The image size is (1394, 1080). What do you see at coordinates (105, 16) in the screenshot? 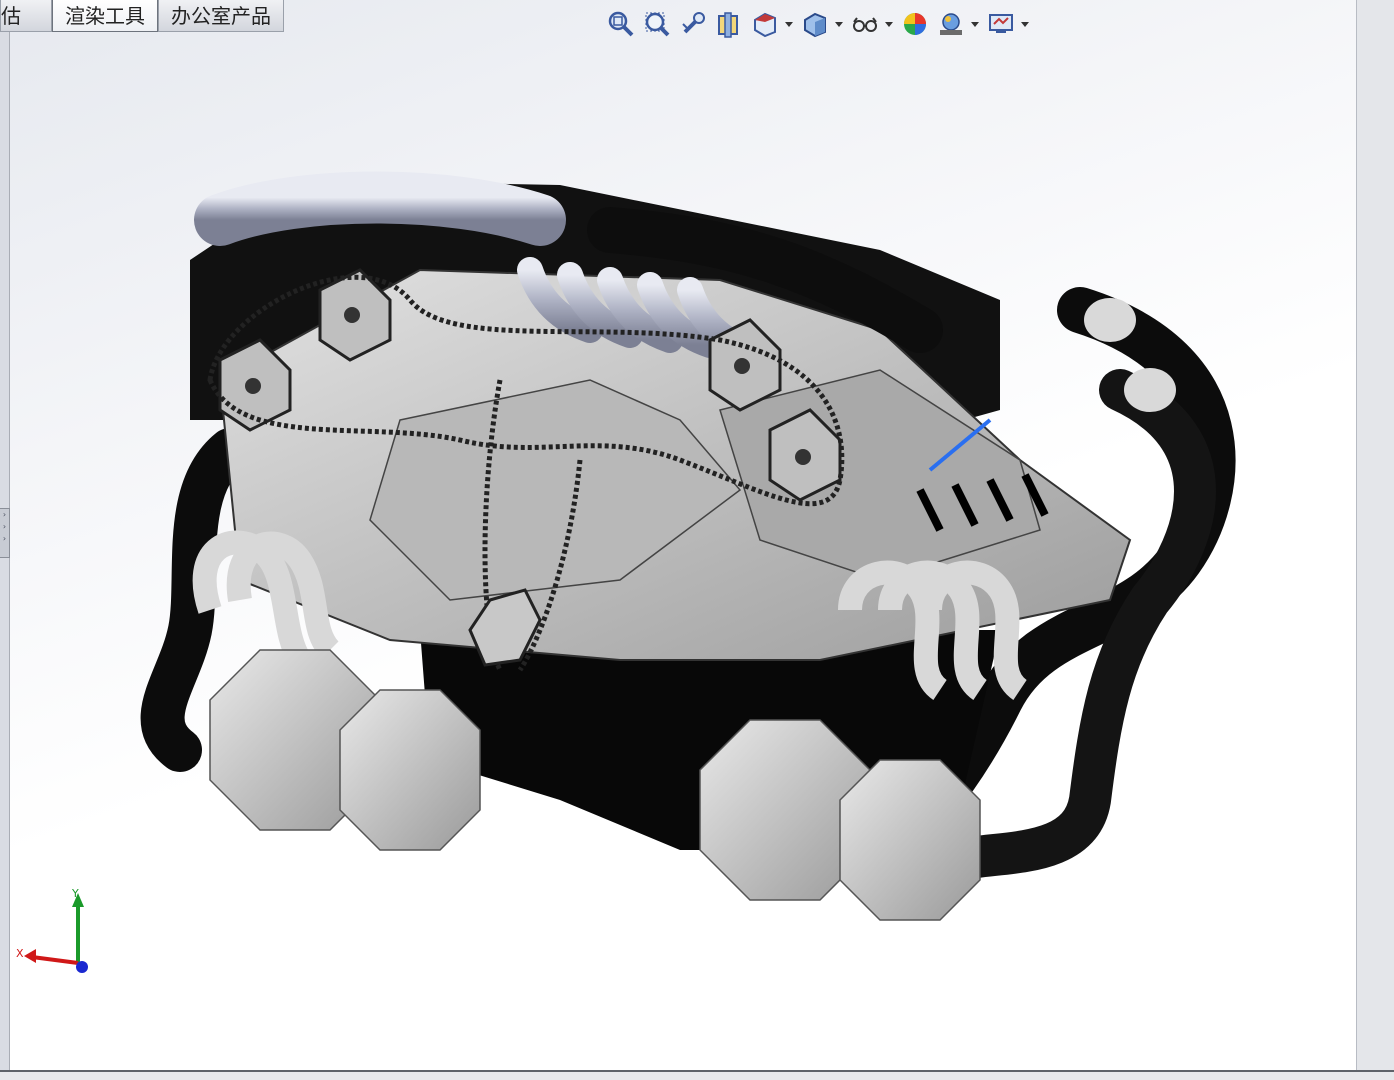
I see `tab-render-tools: 渲染工具` at bounding box center [105, 16].